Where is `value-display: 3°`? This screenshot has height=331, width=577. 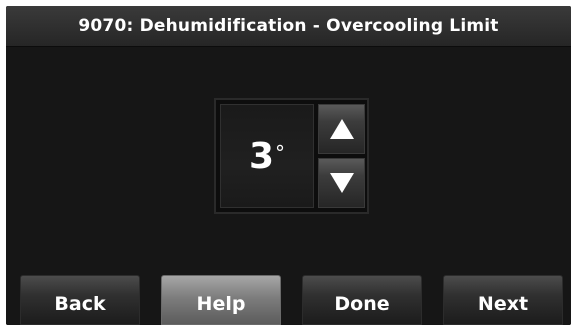 value-display: 3° is located at coordinates (267, 156).